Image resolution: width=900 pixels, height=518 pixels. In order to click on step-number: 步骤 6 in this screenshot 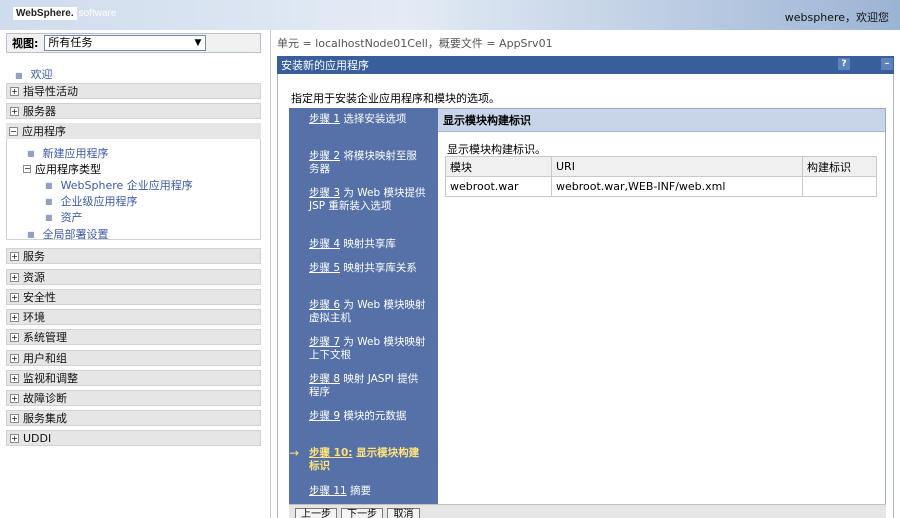, I will do `click(324, 305)`.